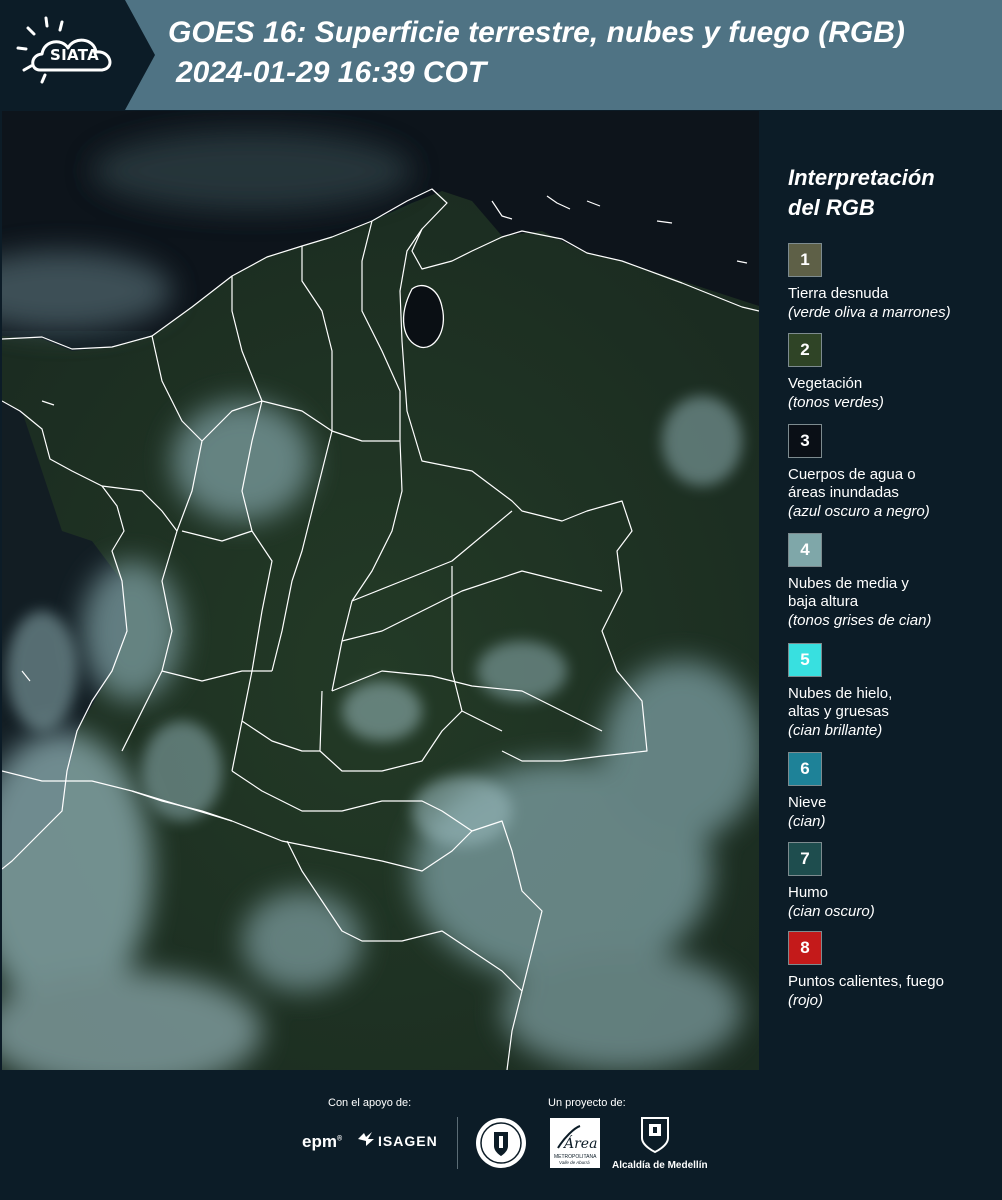 The width and height of the screenshot is (1002, 1200). What do you see at coordinates (807, 802) in the screenshot?
I see `legend-label-line: Nieve` at bounding box center [807, 802].